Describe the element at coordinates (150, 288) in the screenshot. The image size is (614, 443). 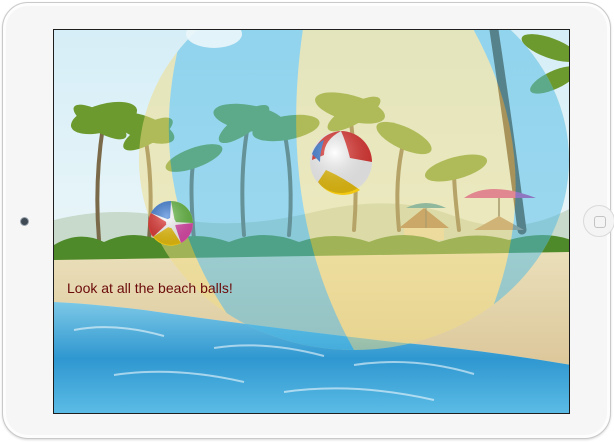
I see `screen-message: Look at all the beach balls!` at that location.